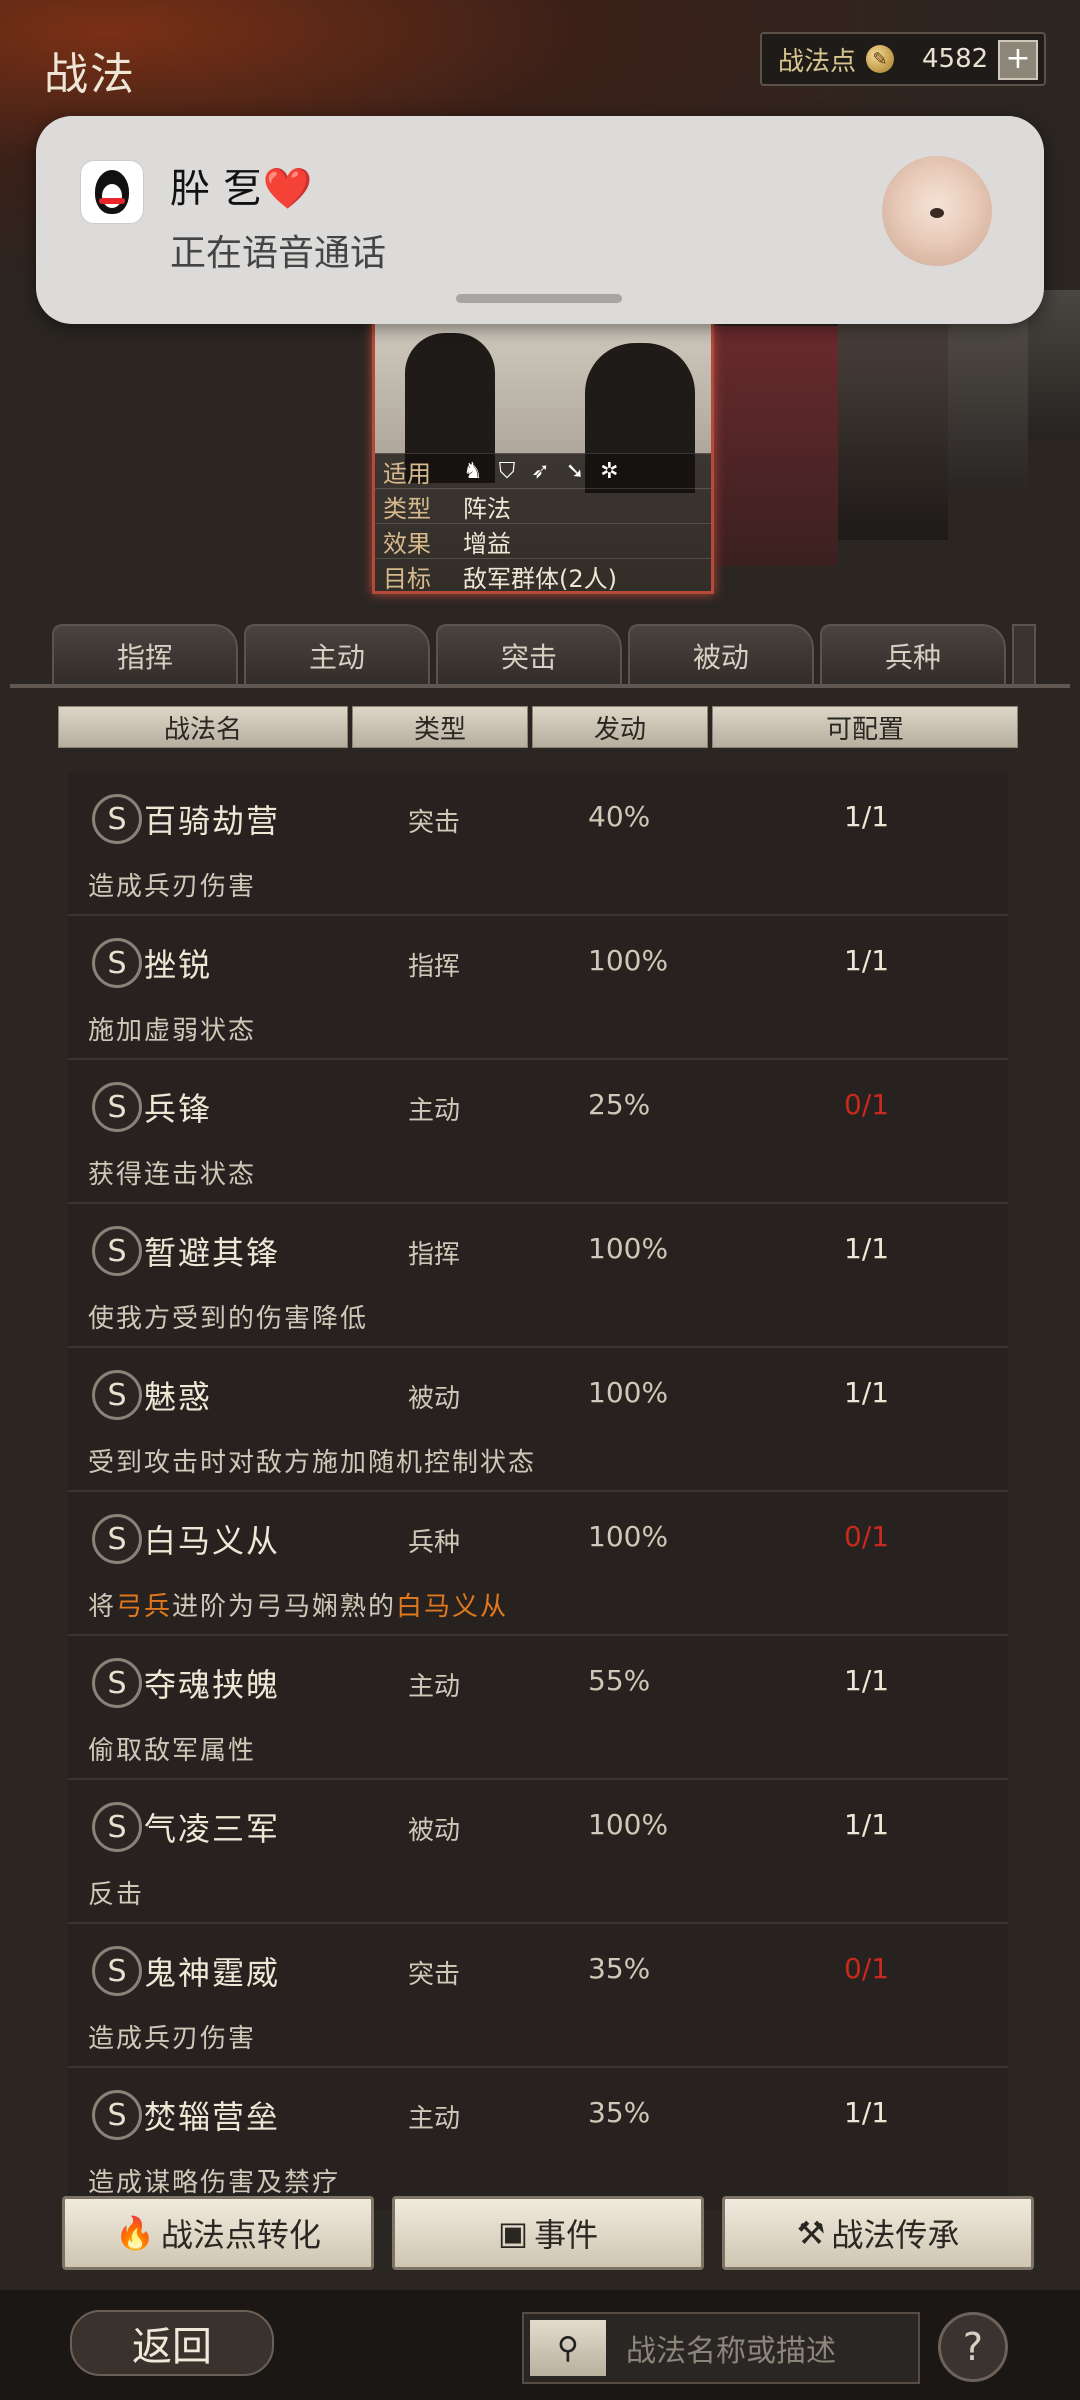 This screenshot has width=1080, height=2400. I want to click on tab-troop: 兵种, so click(913, 655).